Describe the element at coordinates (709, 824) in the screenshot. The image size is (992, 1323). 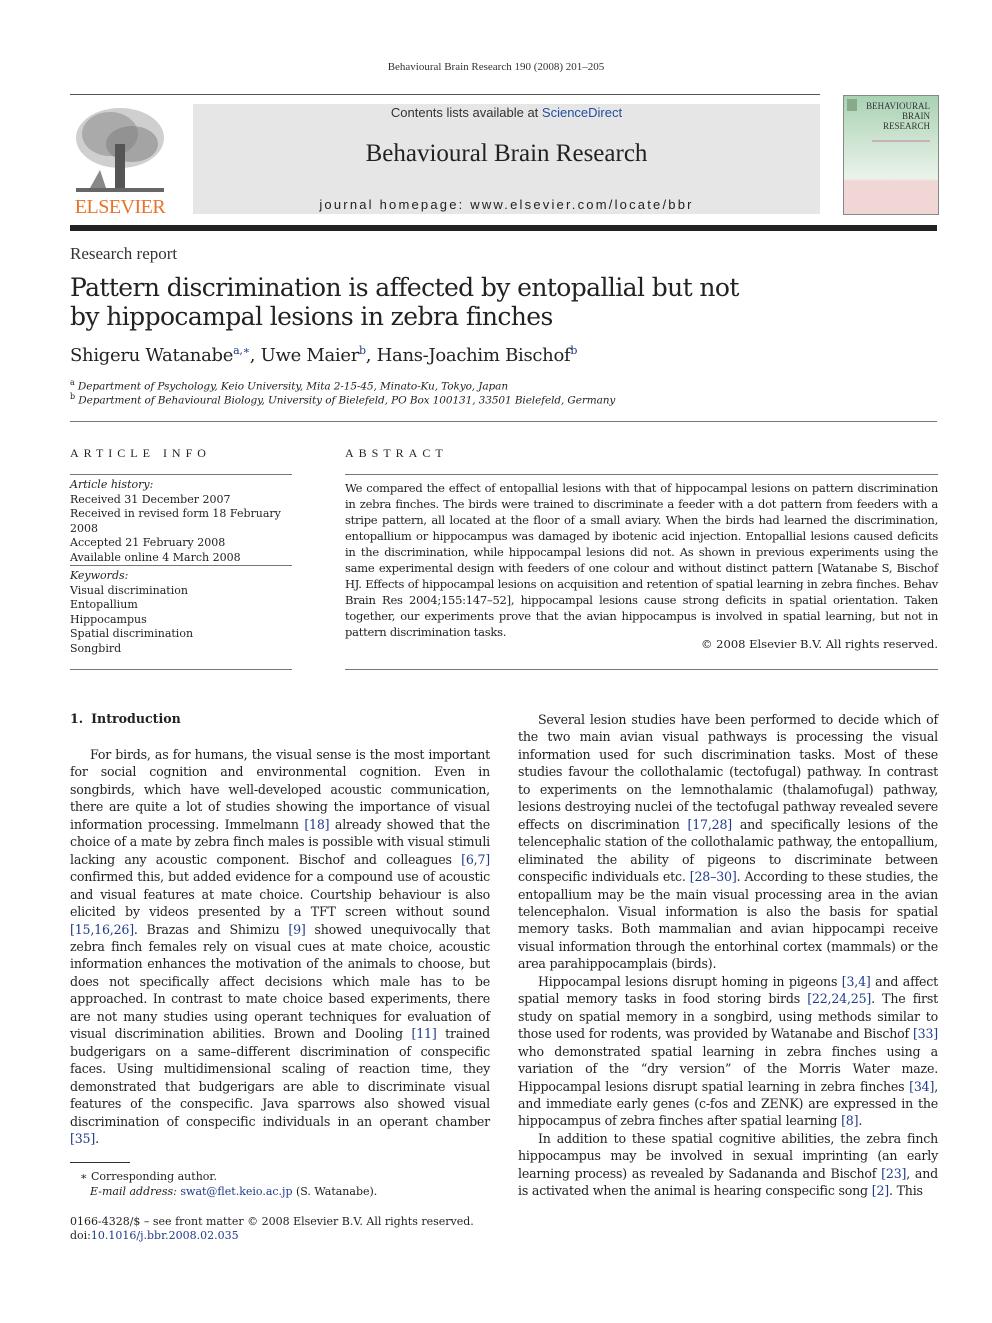
I see `citation-link: [17,28]` at that location.